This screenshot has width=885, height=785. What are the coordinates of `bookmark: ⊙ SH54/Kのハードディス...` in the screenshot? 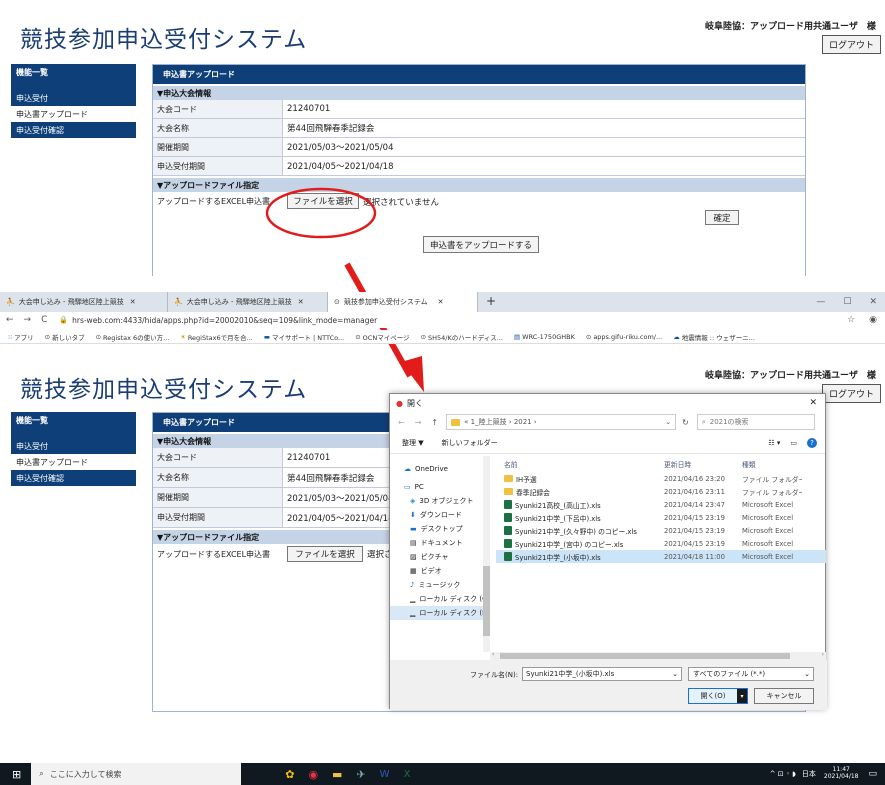 It's located at (462, 337).